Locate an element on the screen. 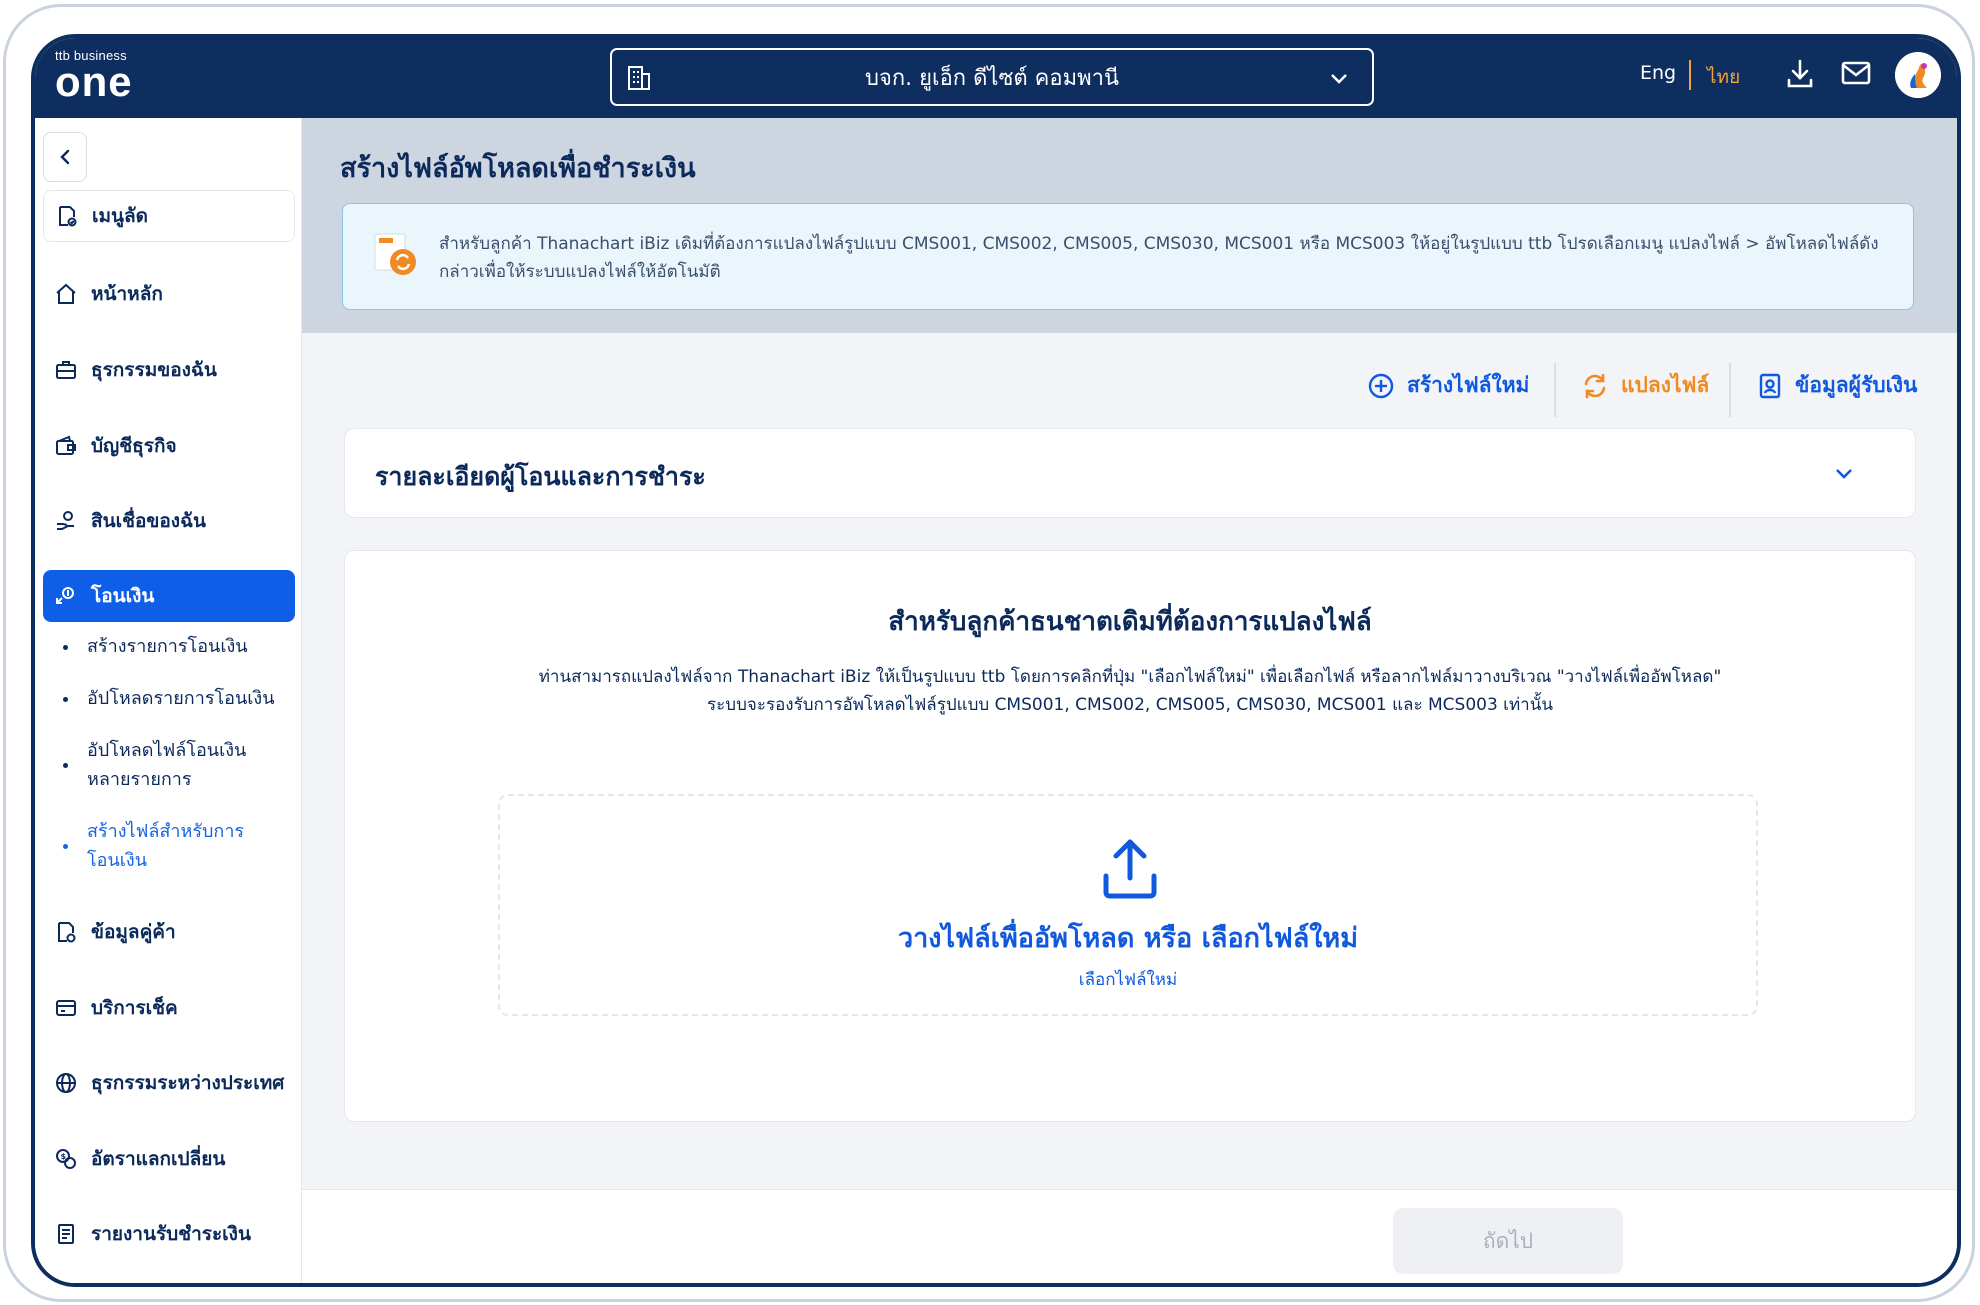 This screenshot has width=1980, height=1305. report-icon is located at coordinates (66, 1234).